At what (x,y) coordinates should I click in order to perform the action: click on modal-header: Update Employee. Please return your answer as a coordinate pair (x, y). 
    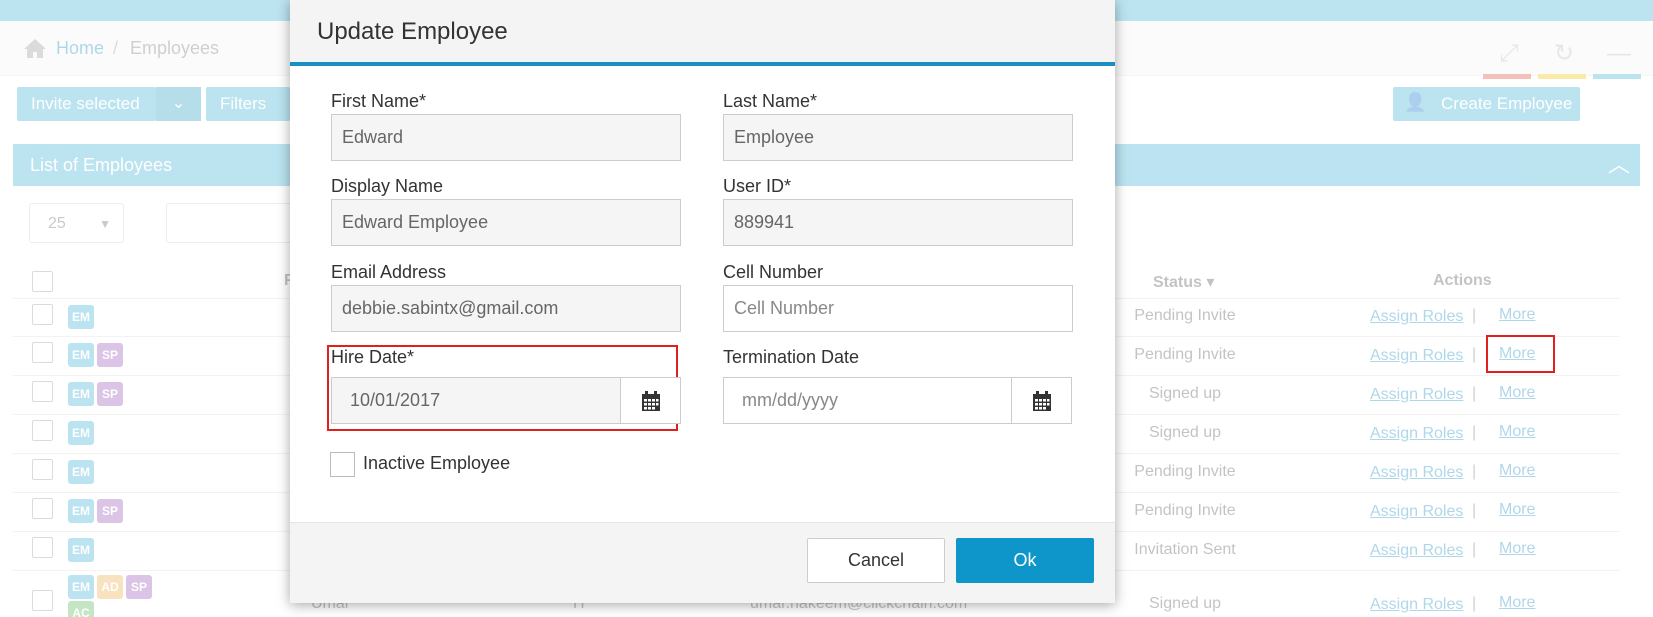
    Looking at the image, I should click on (702, 33).